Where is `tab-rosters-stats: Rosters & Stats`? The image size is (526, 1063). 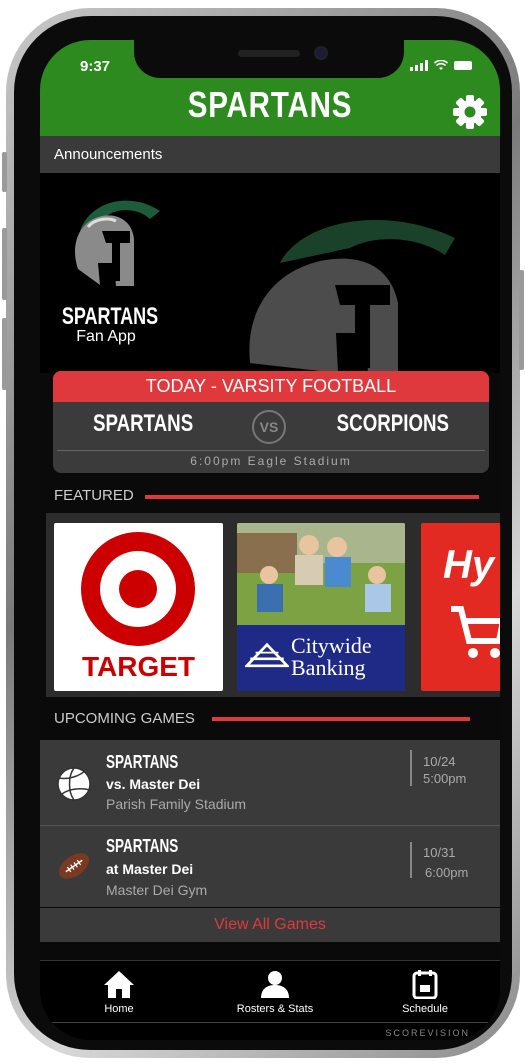 tab-rosters-stats: Rosters & Stats is located at coordinates (275, 992).